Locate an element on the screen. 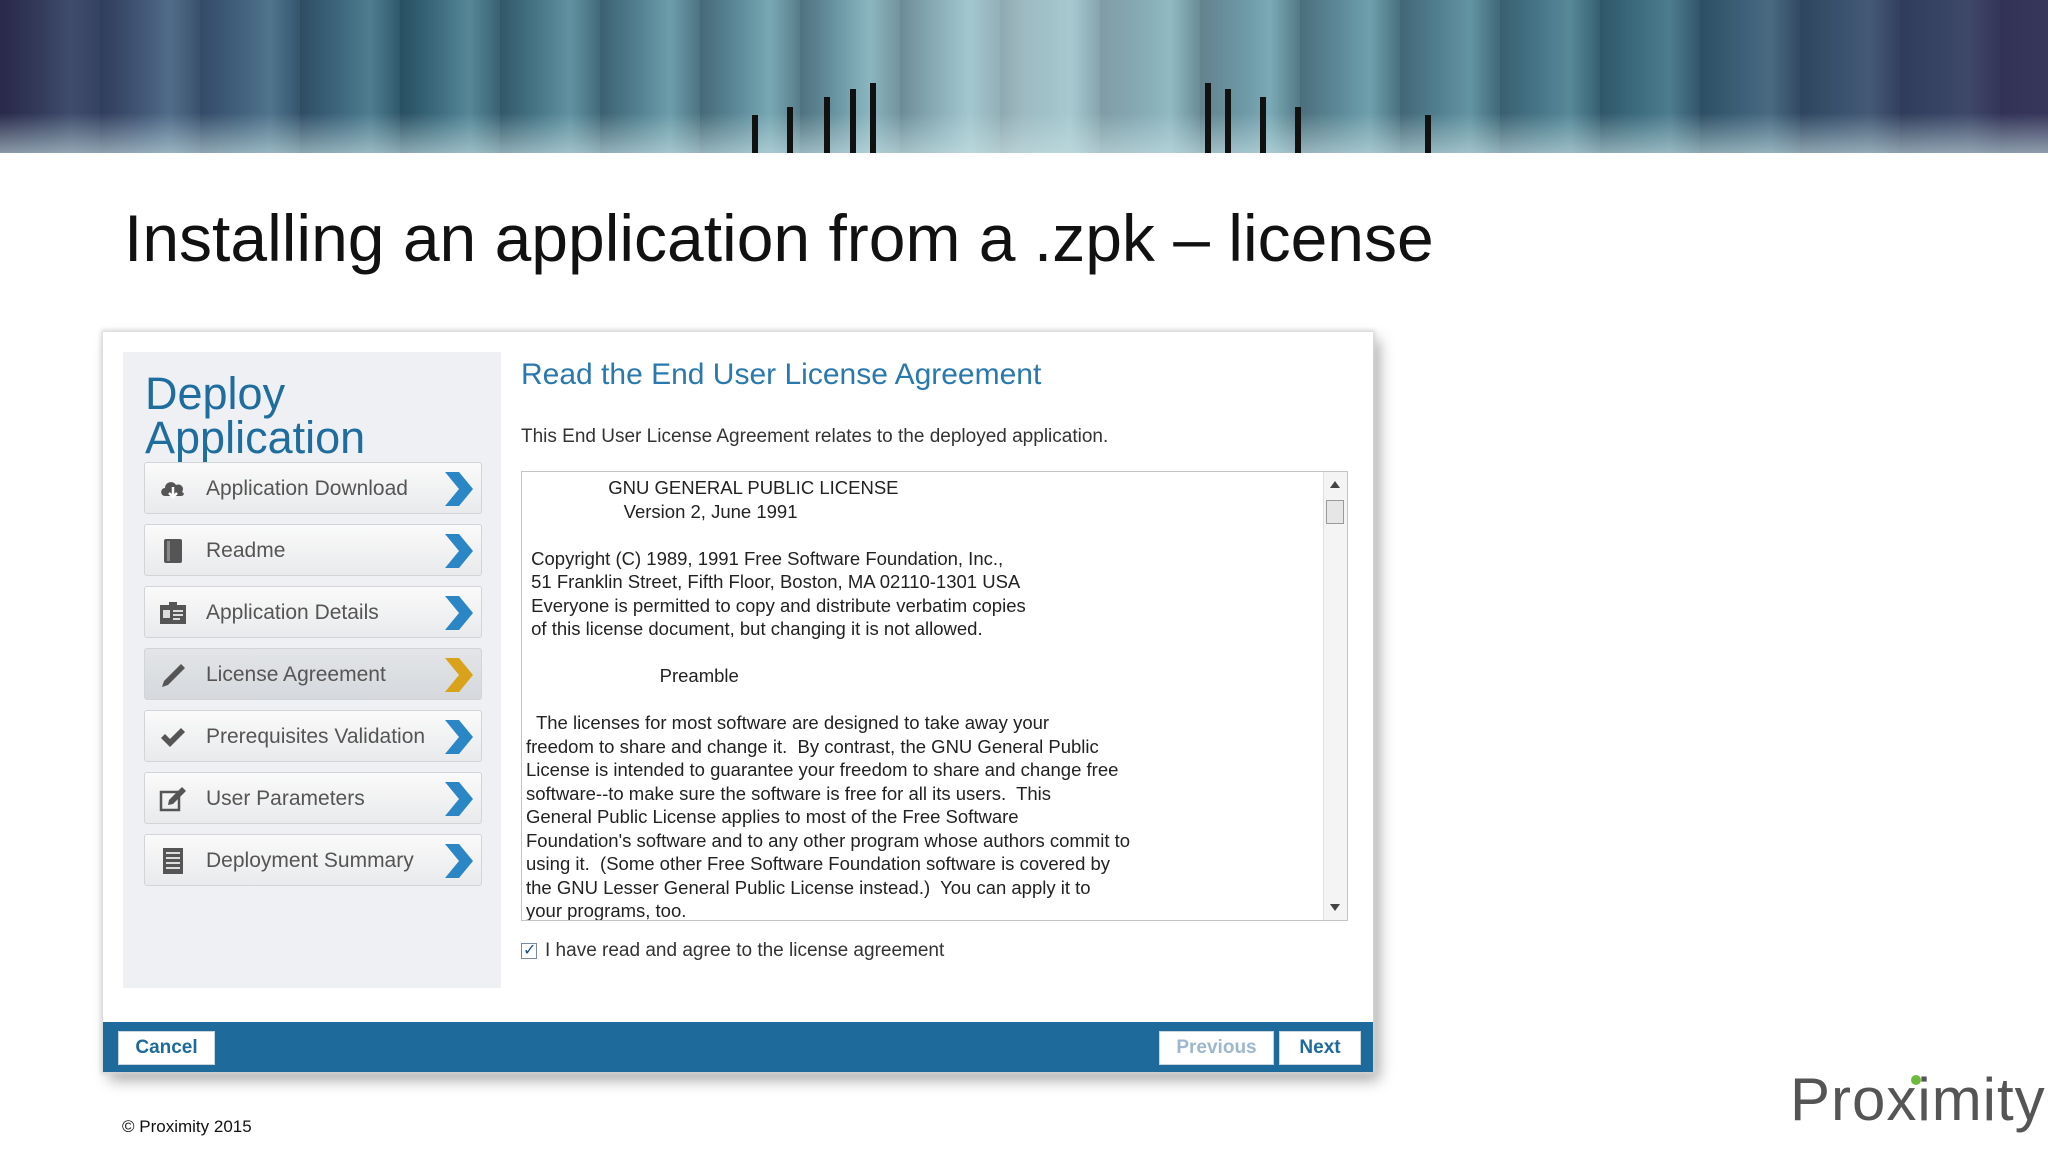  step-label: License Agreement is located at coordinates (296, 674).